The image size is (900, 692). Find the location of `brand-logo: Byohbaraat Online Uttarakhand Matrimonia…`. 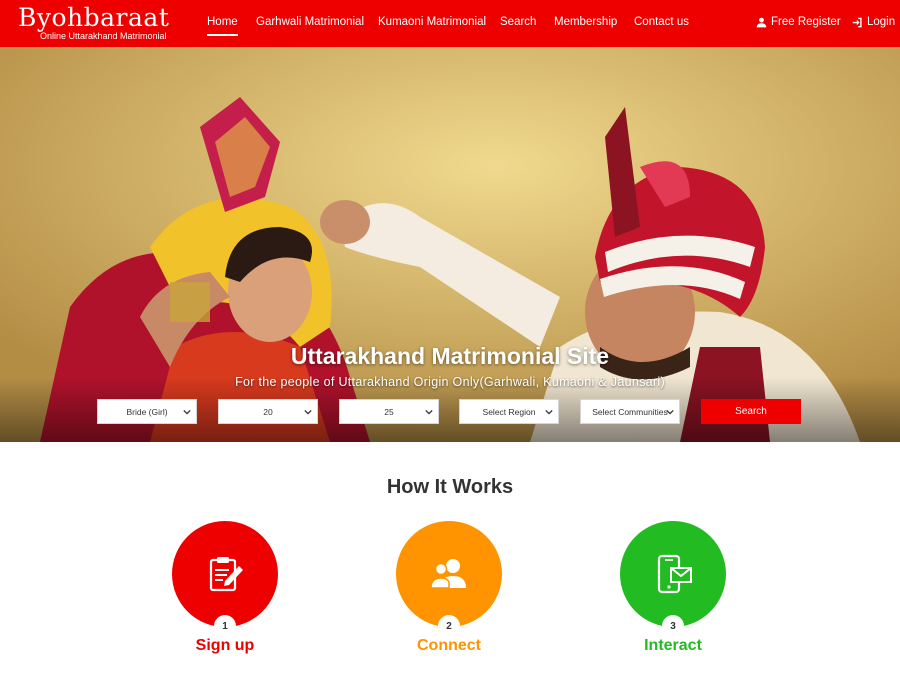

brand-logo: Byohbaraat Online Uttarakhand Matrimonia… is located at coordinates (98, 22).